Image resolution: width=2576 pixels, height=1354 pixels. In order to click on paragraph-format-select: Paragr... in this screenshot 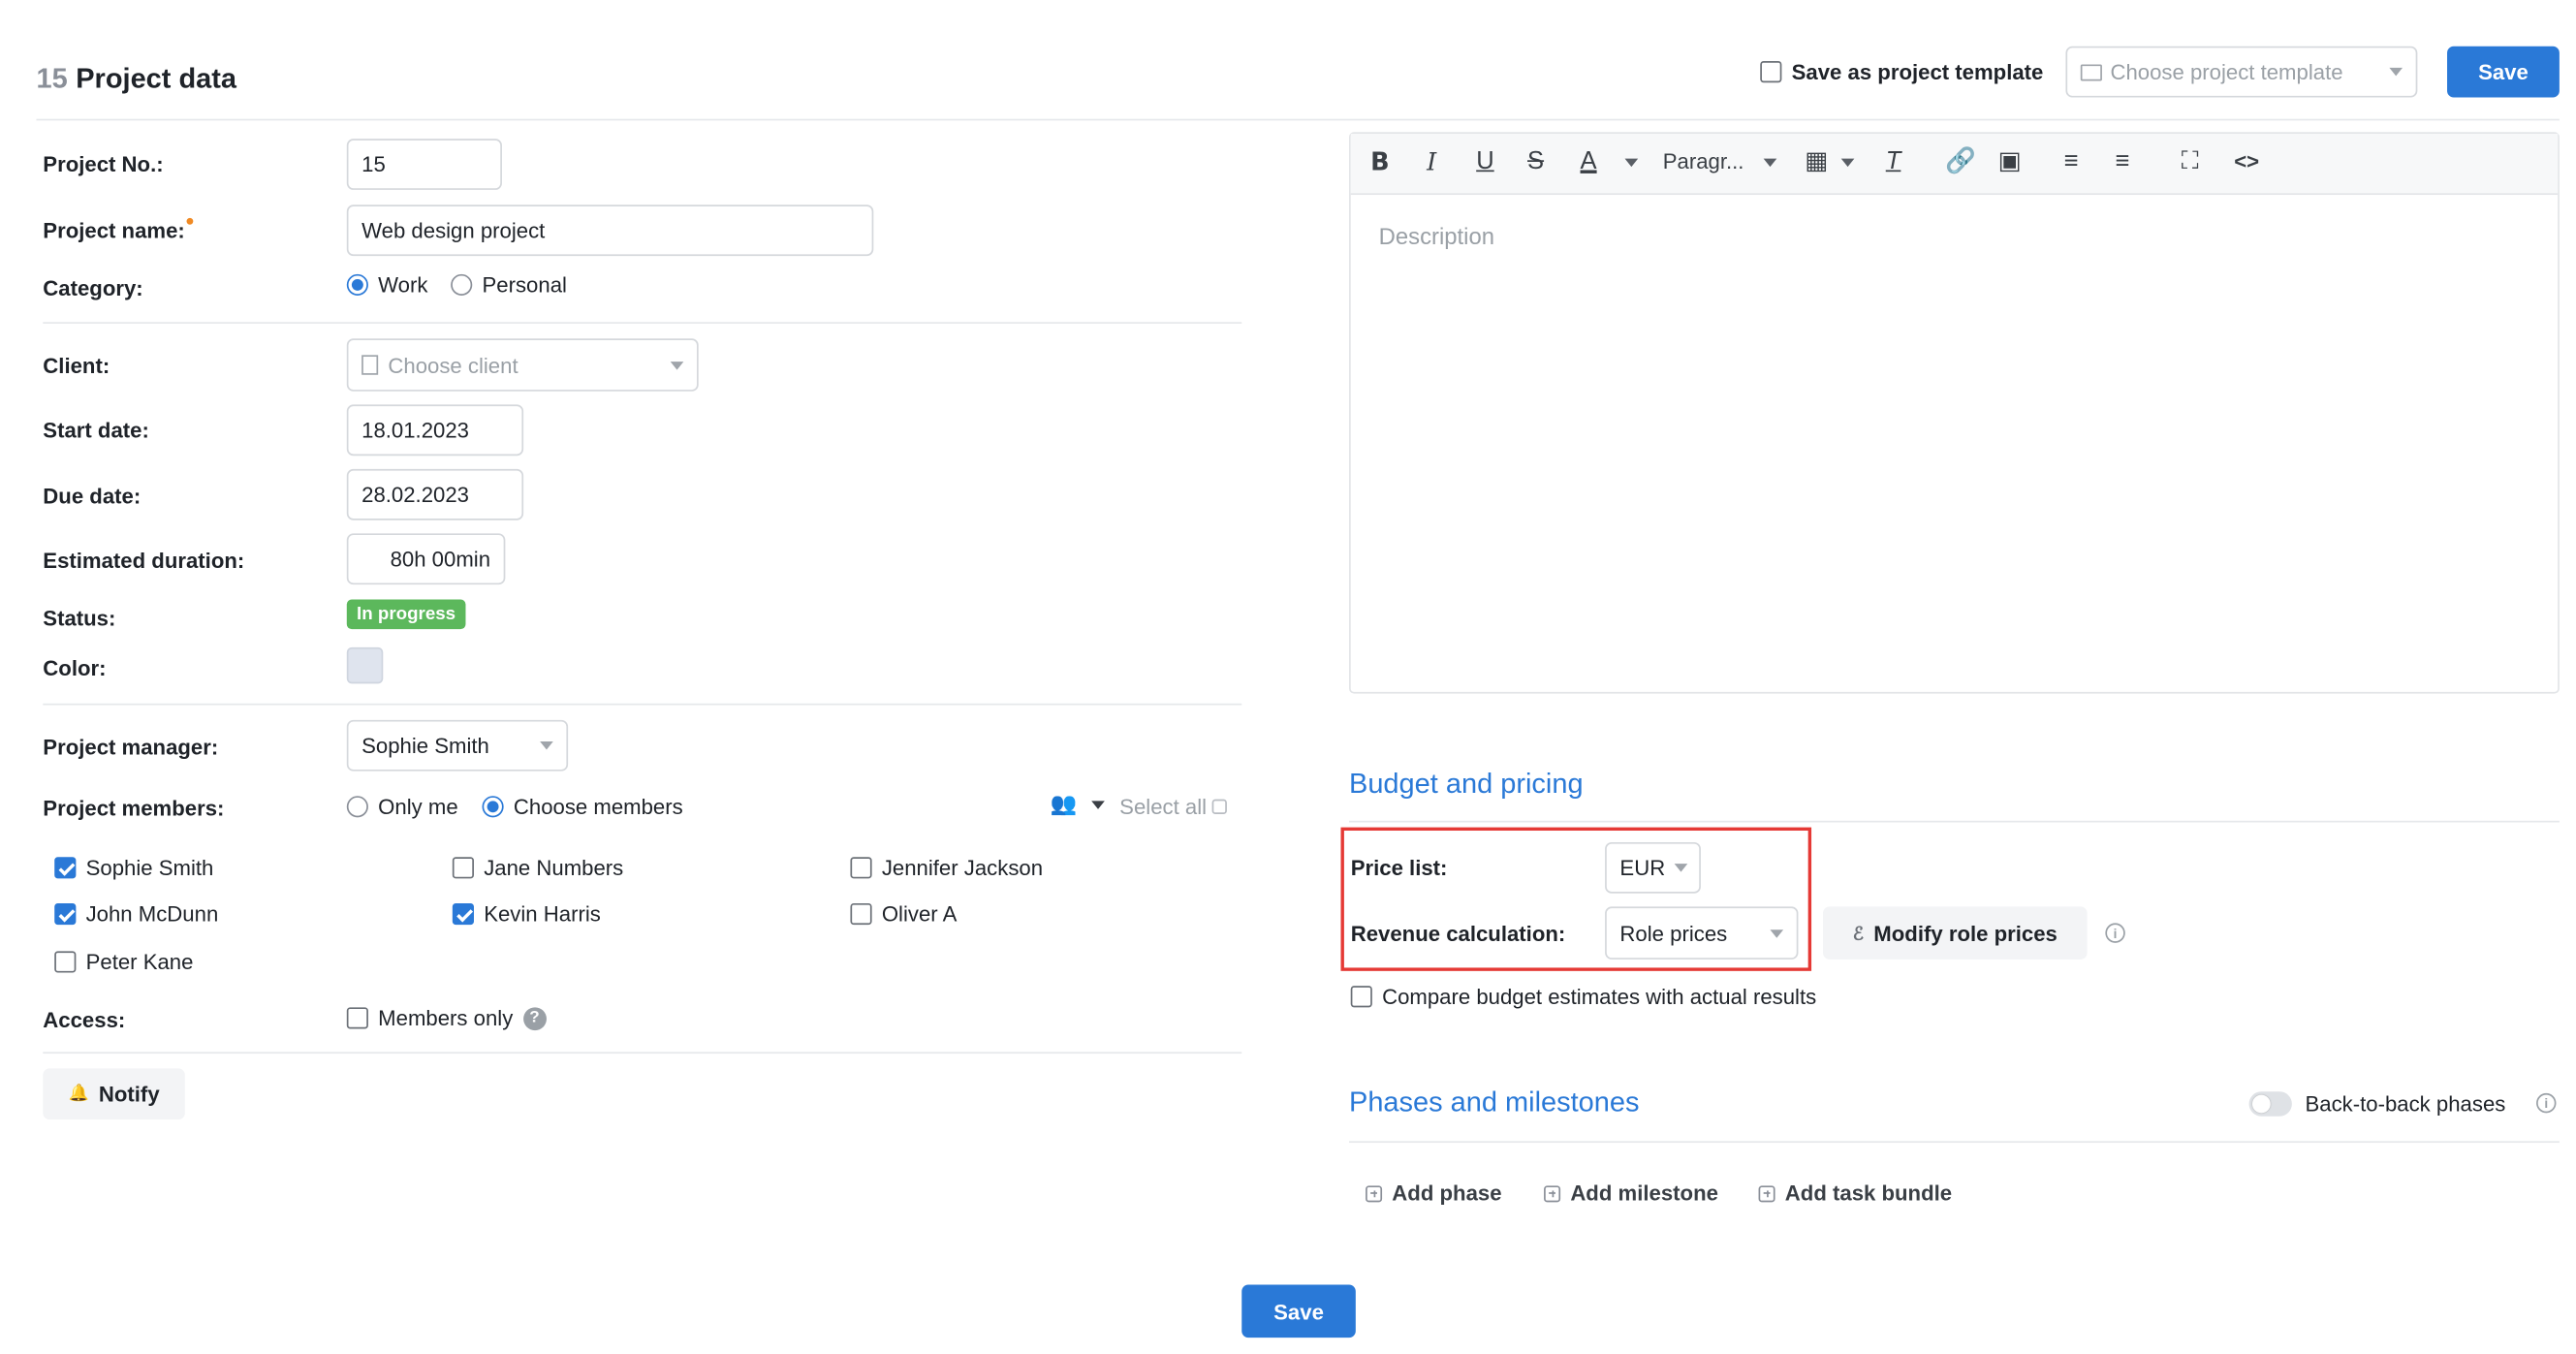, I will do `click(1703, 162)`.